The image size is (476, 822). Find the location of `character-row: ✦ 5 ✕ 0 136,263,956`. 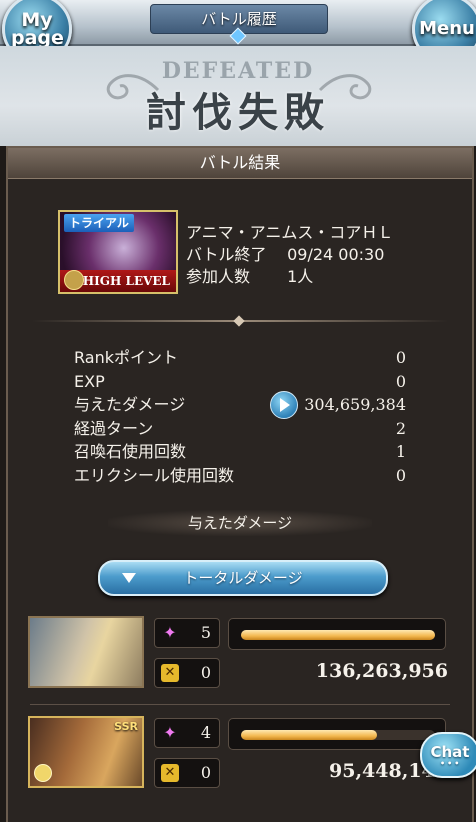

character-row: ✦ 5 ✕ 0 136,263,956 is located at coordinates (240, 656).